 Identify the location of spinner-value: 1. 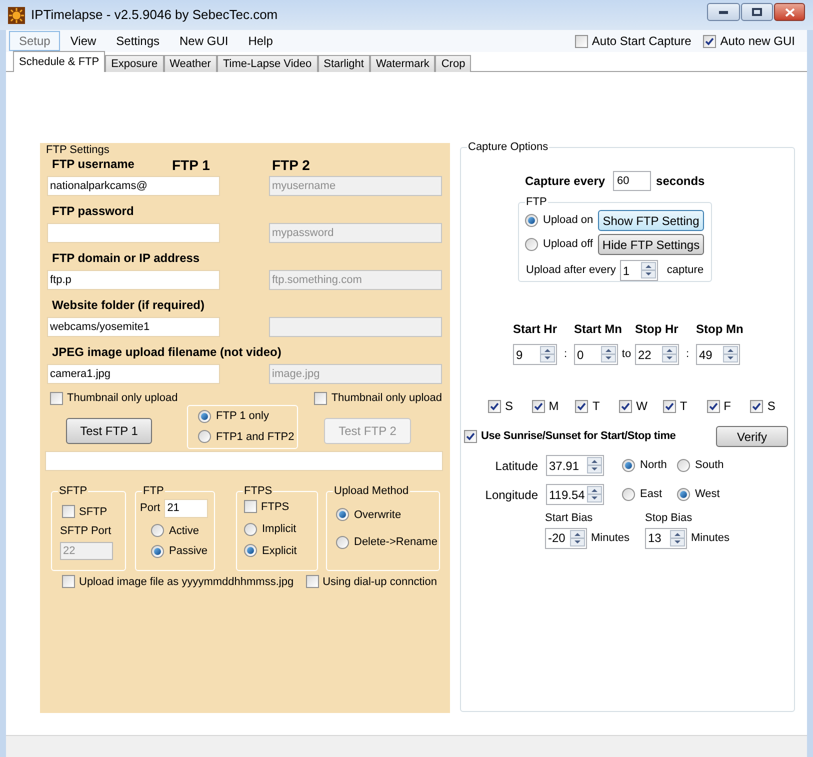
(630, 271).